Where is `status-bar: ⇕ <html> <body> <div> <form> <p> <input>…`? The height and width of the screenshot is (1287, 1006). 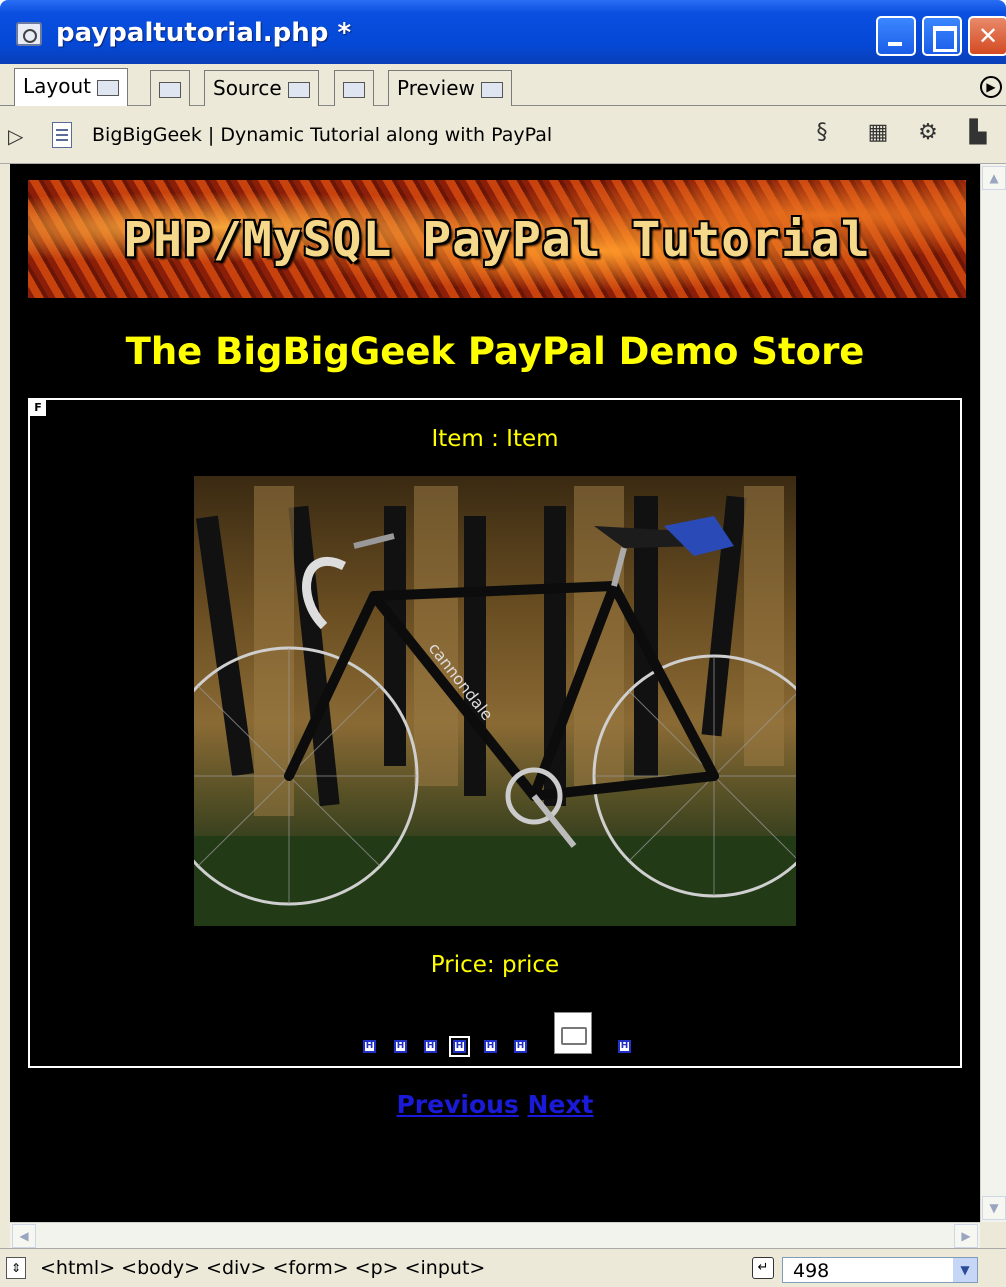 status-bar: ⇕ <html> <body> <div> <form> <p> <input>… is located at coordinates (503, 1267).